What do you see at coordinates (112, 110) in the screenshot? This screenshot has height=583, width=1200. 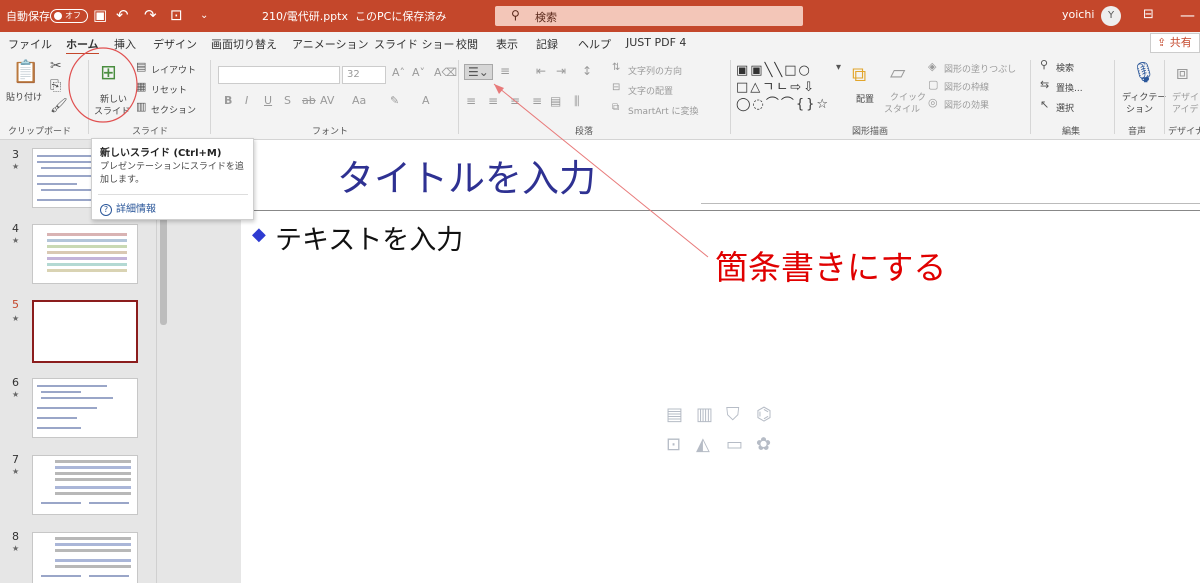 I see `new-slide-label-2: スライド` at bounding box center [112, 110].